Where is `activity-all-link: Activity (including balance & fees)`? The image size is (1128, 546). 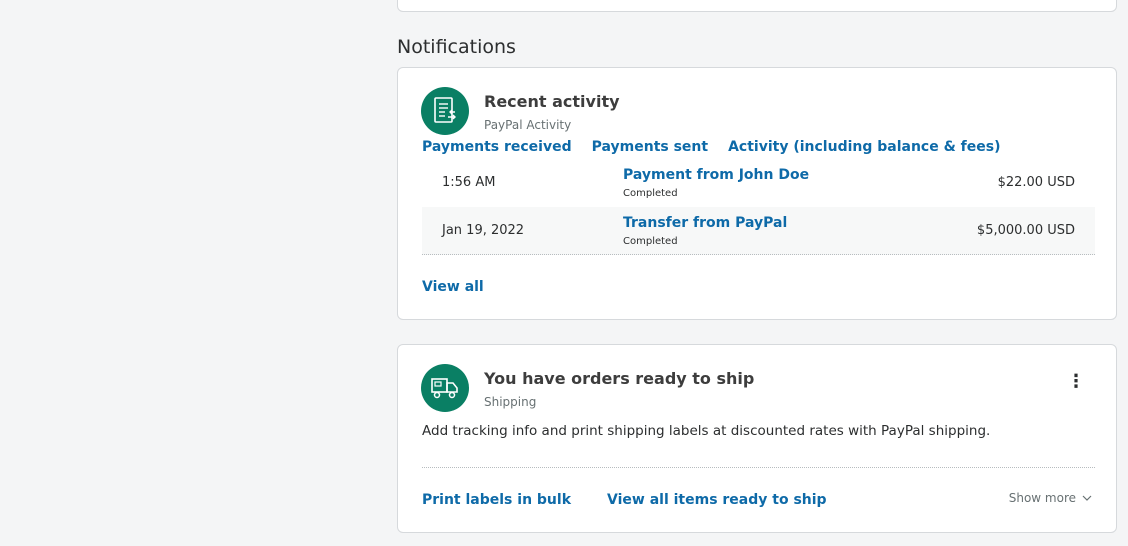 activity-all-link: Activity (including balance & fees) is located at coordinates (864, 147).